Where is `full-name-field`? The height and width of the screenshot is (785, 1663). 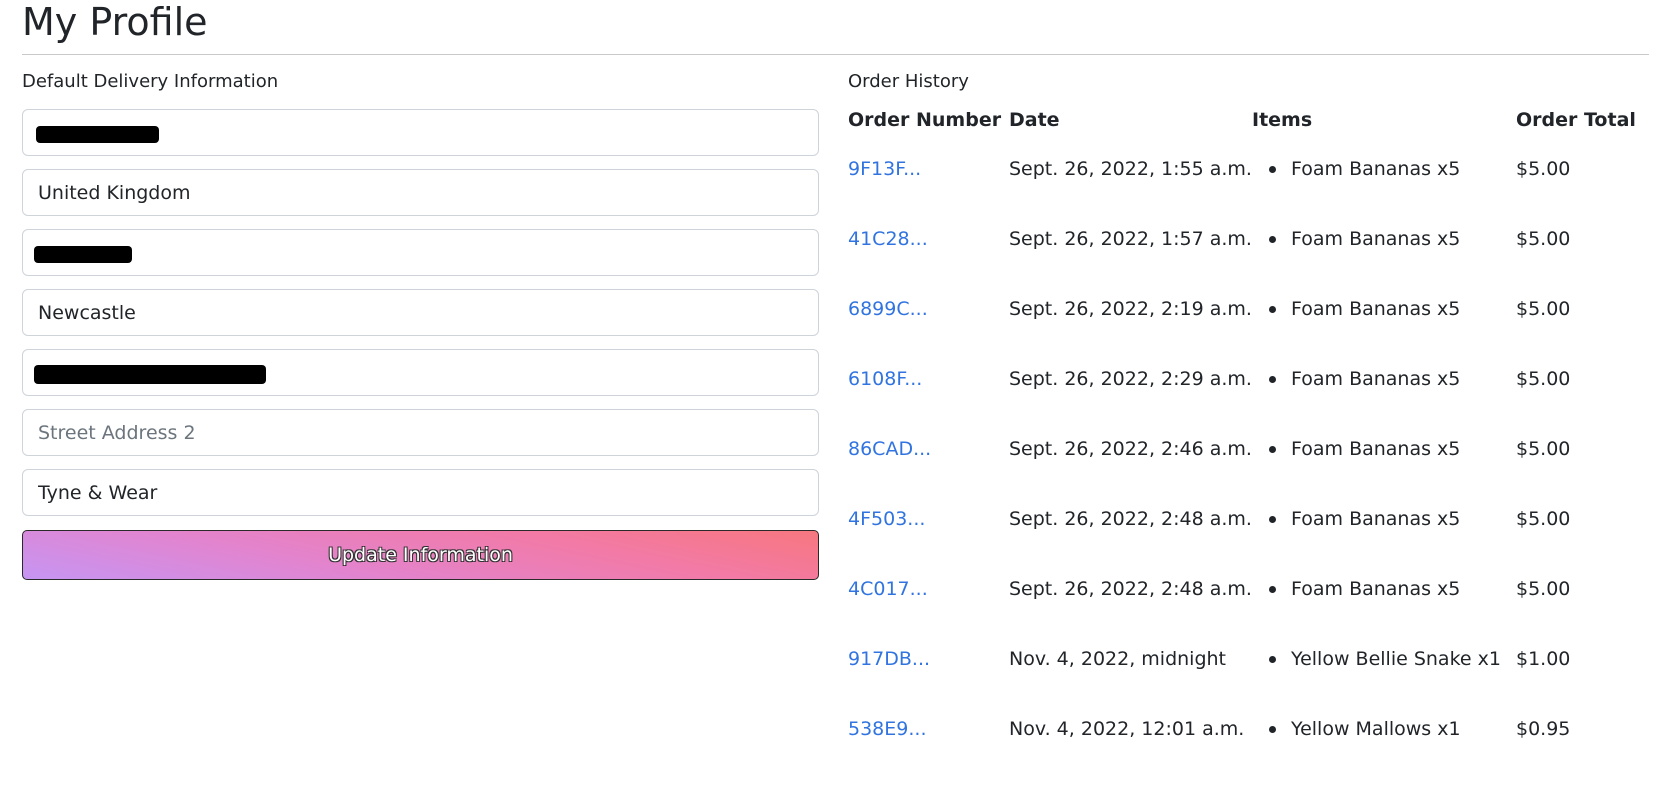
full-name-field is located at coordinates (420, 132).